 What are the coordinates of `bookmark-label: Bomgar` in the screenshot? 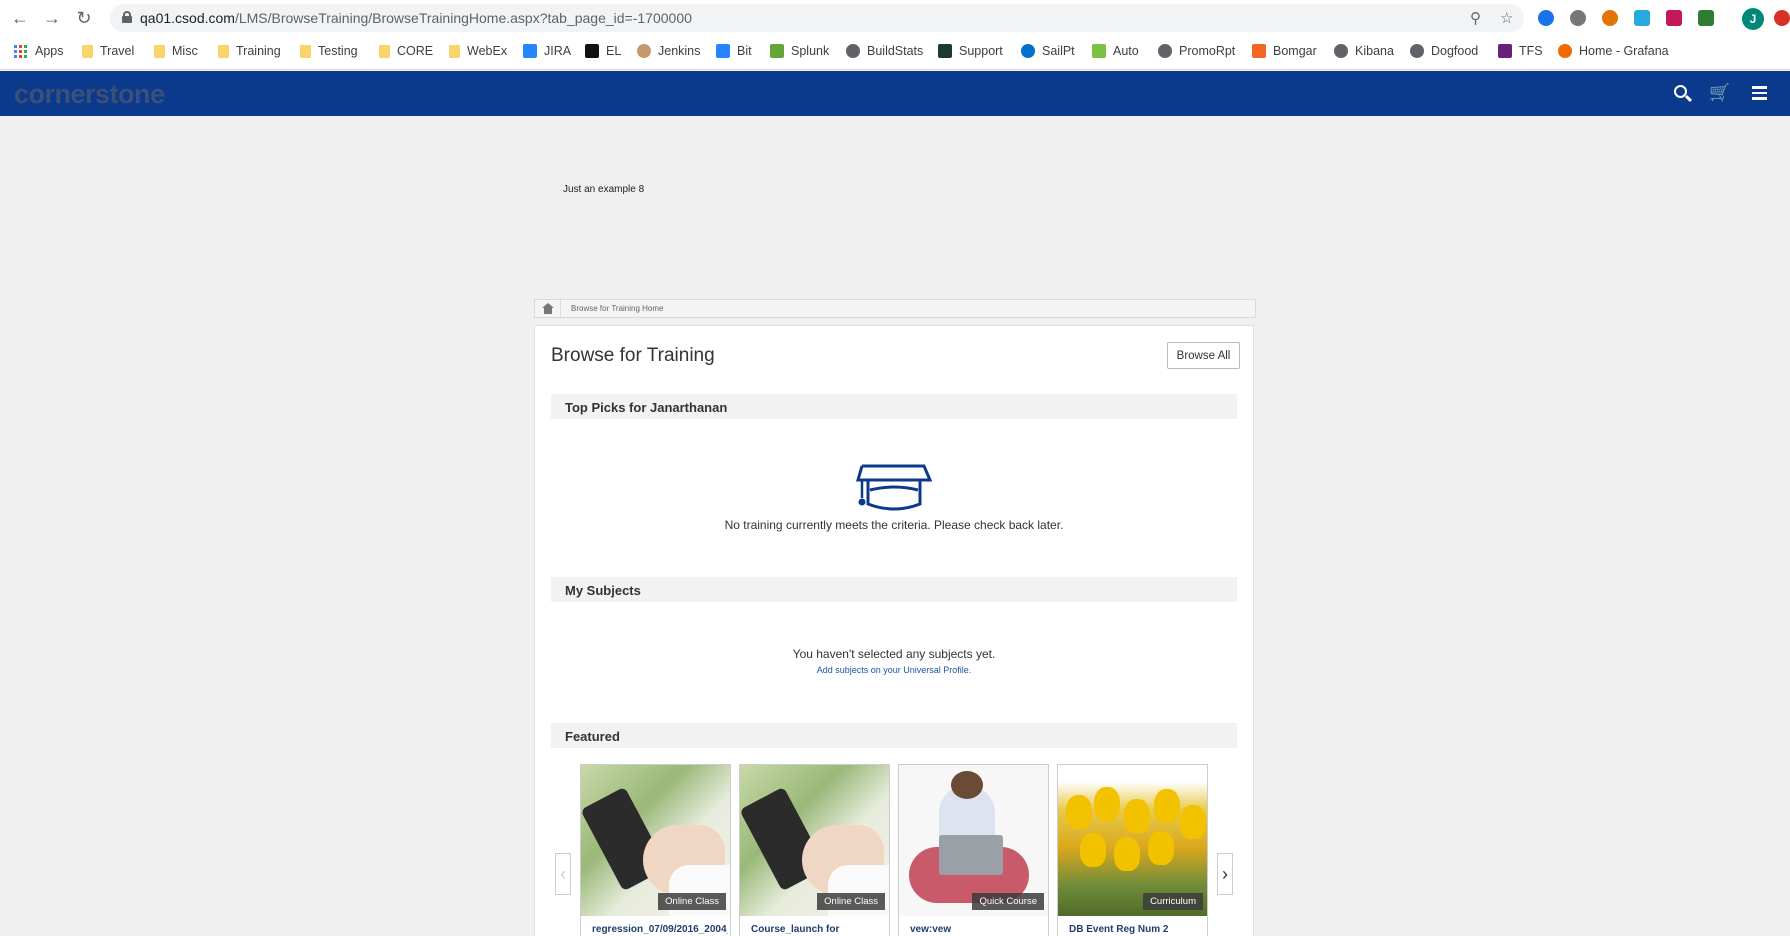 It's located at (1295, 51).